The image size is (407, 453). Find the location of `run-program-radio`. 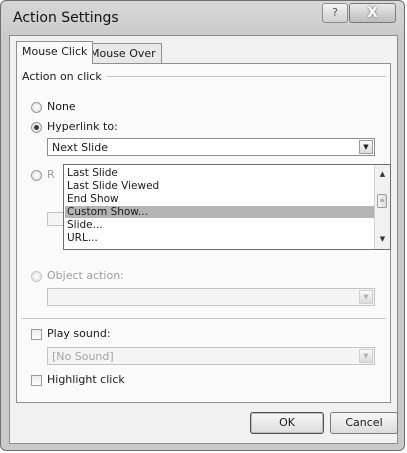

run-program-radio is located at coordinates (36, 175).